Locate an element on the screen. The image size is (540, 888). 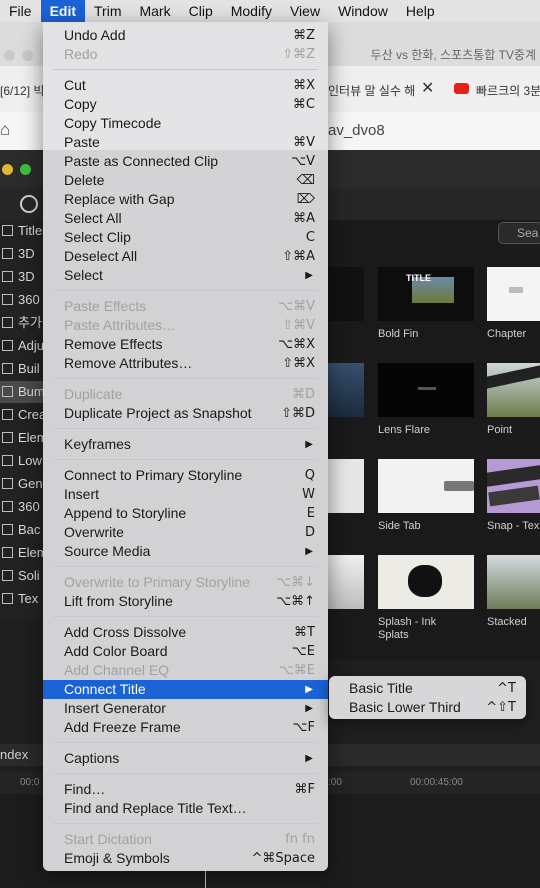
menu-file: File is located at coordinates (20, 11).